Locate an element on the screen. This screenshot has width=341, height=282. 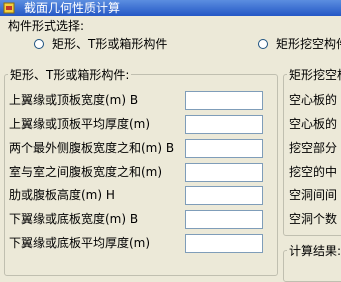
outer-webs-width-input is located at coordinates (224, 148).